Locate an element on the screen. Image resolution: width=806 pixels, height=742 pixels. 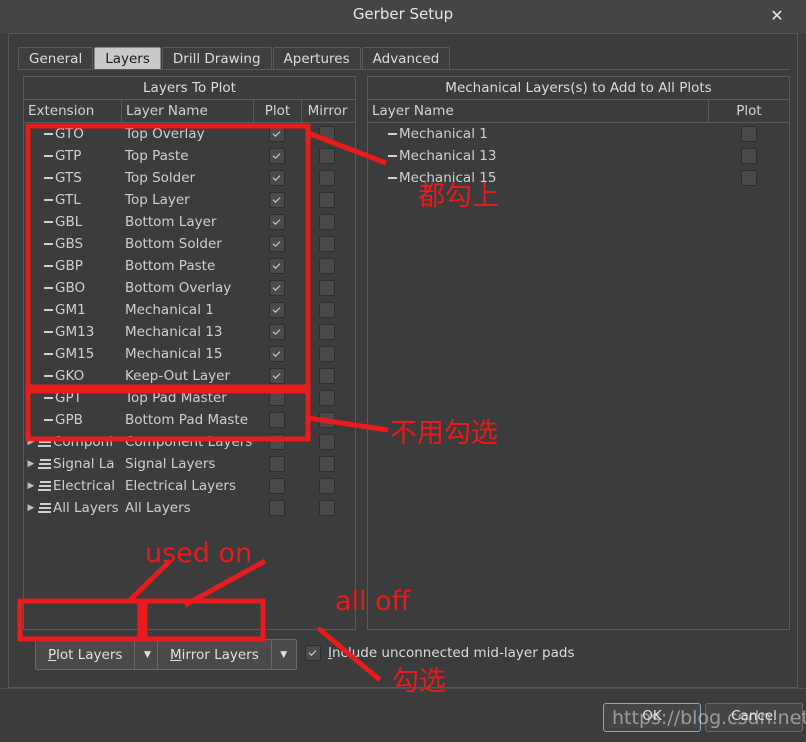
tab-apertures: Apertures is located at coordinates (316, 58).